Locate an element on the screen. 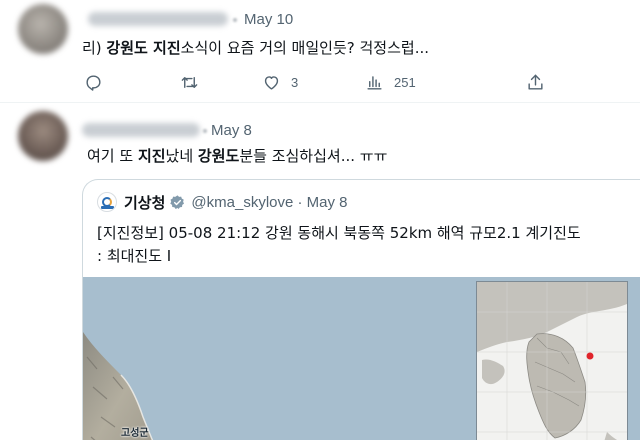 The height and width of the screenshot is (440, 640). epicenter-marker is located at coordinates (590, 356).